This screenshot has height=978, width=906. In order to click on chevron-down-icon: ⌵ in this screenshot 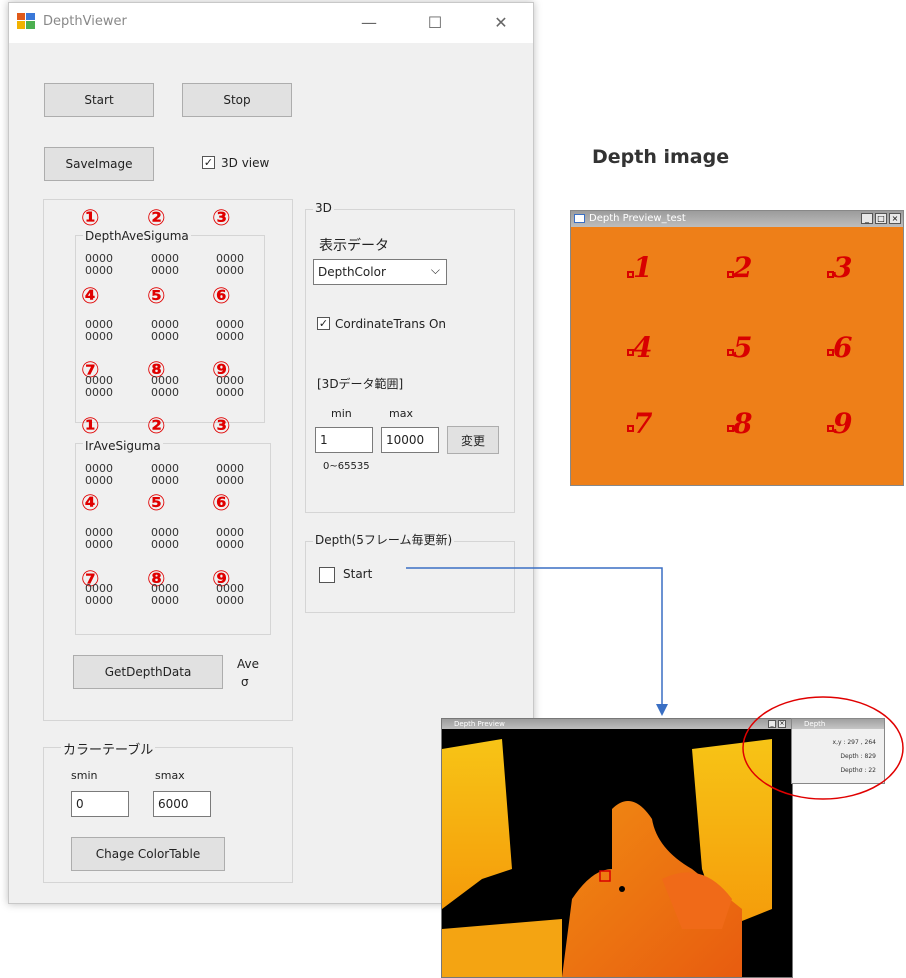, I will do `click(435, 270)`.